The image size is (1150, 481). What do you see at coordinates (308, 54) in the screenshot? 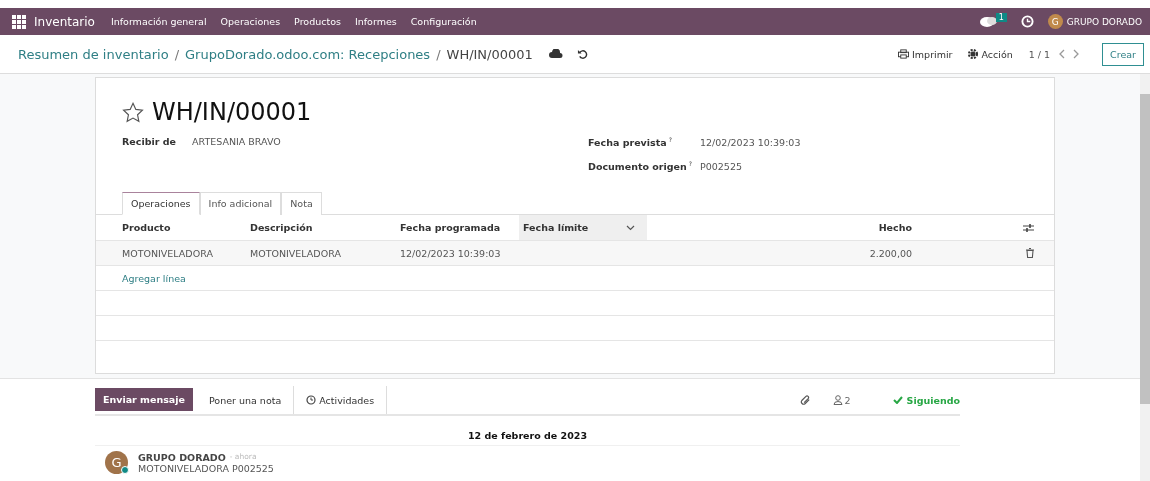
I see `breadcrumb-link: GrupoDorado.odoo.com: Recepciones` at bounding box center [308, 54].